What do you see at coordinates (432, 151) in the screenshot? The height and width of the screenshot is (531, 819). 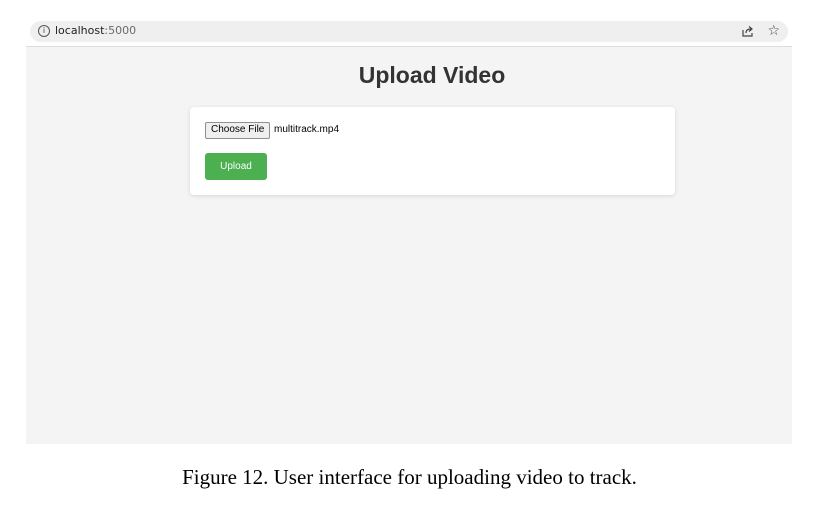 I see `upload-form: Choose File multitrack.mp4 Upload` at bounding box center [432, 151].